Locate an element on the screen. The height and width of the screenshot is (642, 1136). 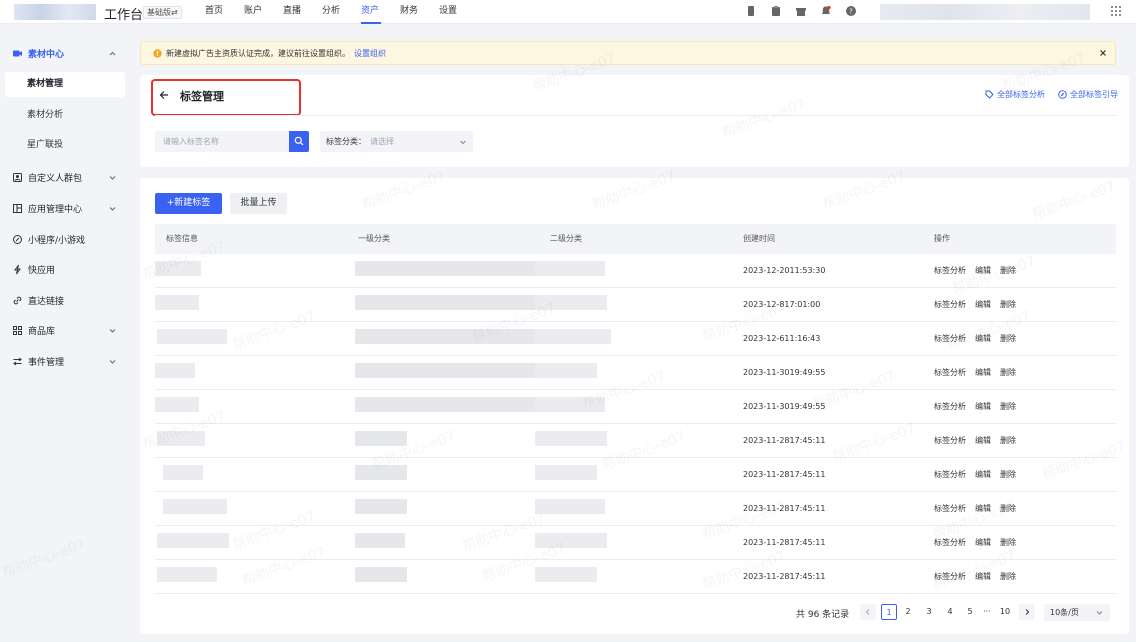
event-icon is located at coordinates (17, 361).